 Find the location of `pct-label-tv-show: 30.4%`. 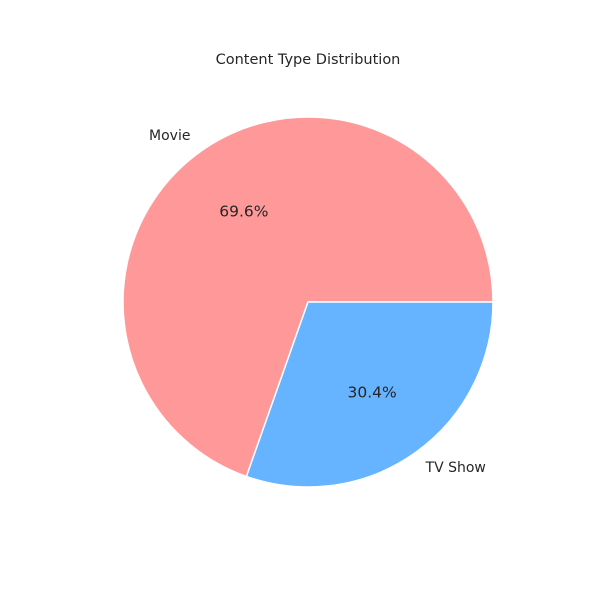

pct-label-tv-show: 30.4% is located at coordinates (371, 393).